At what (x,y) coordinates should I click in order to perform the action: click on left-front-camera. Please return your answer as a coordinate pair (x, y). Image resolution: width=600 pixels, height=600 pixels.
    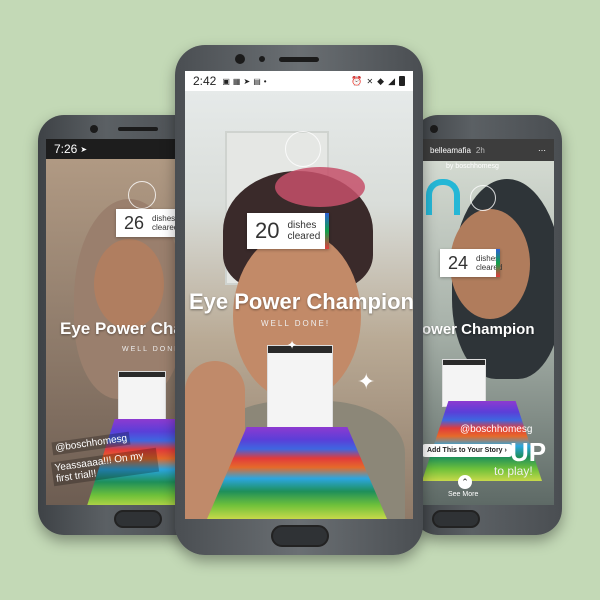
    Looking at the image, I should click on (94, 129).